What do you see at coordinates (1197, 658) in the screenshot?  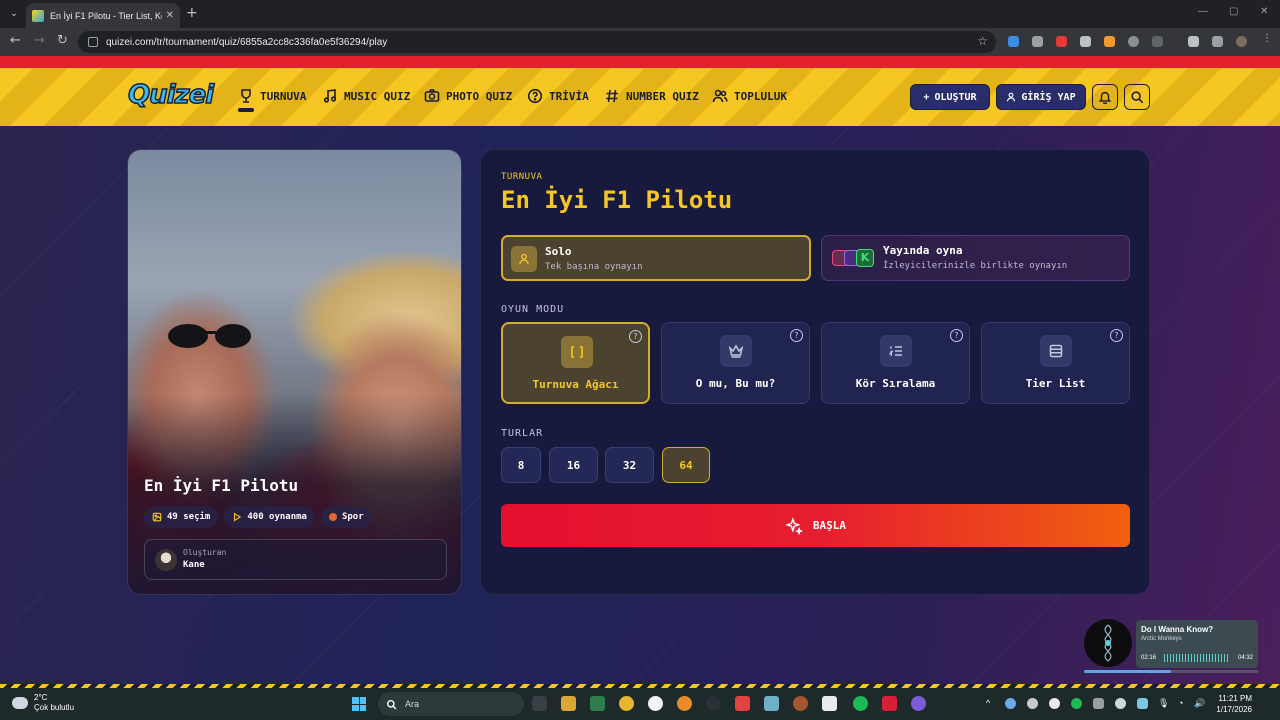 I see `audio-visualizer` at bounding box center [1197, 658].